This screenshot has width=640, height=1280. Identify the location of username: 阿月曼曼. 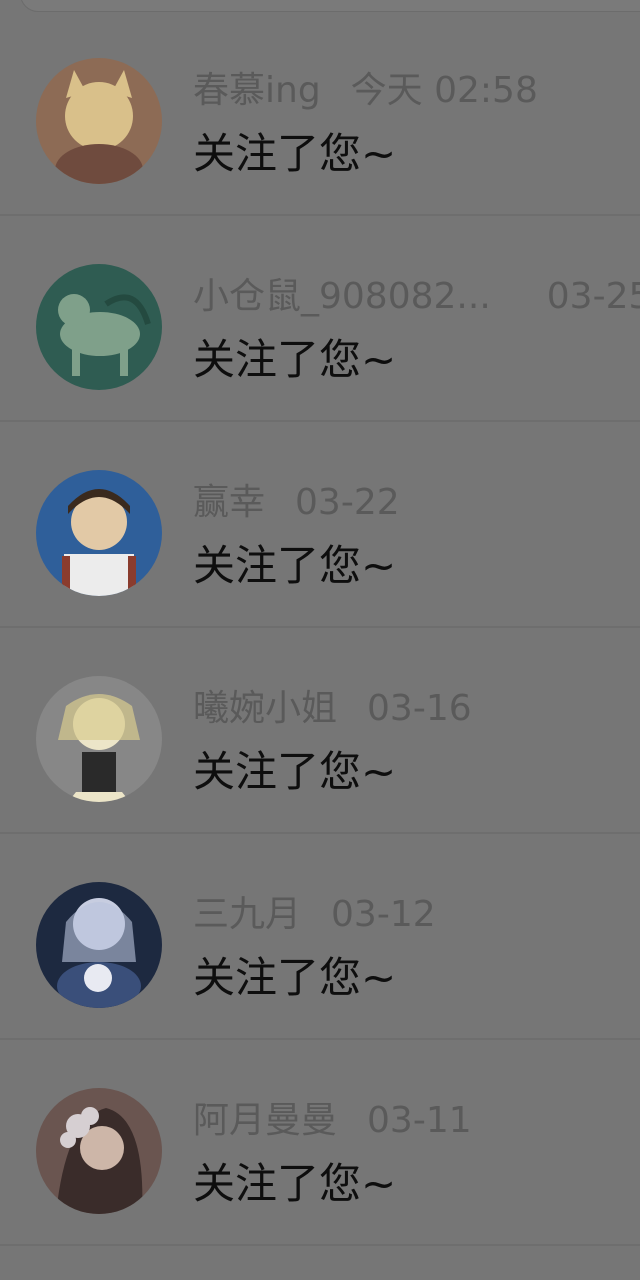
(265, 1120).